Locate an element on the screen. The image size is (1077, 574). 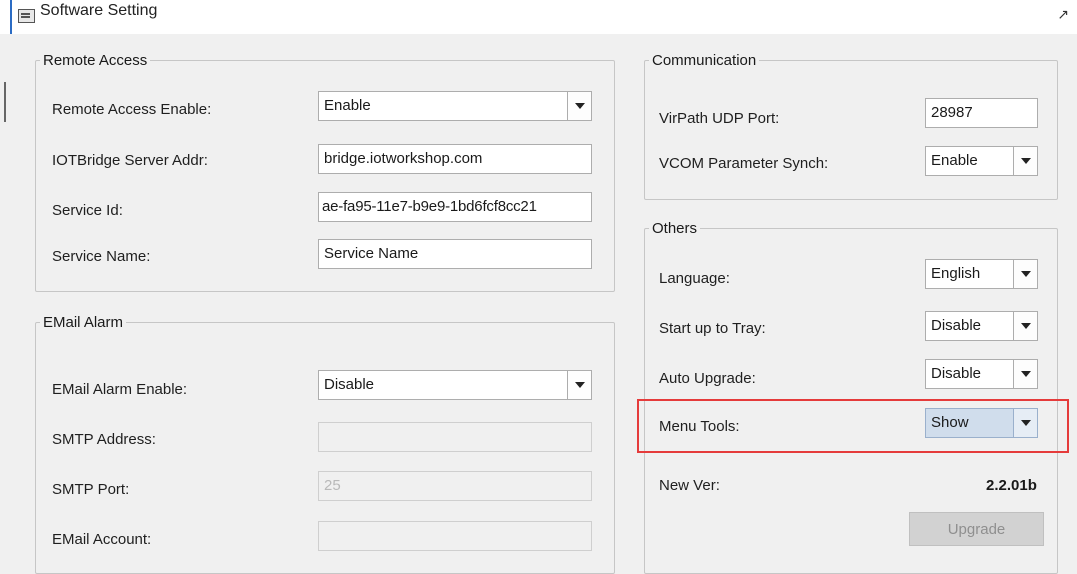
remote-access-enable-label: Remote Access Enable: is located at coordinates (132, 109).